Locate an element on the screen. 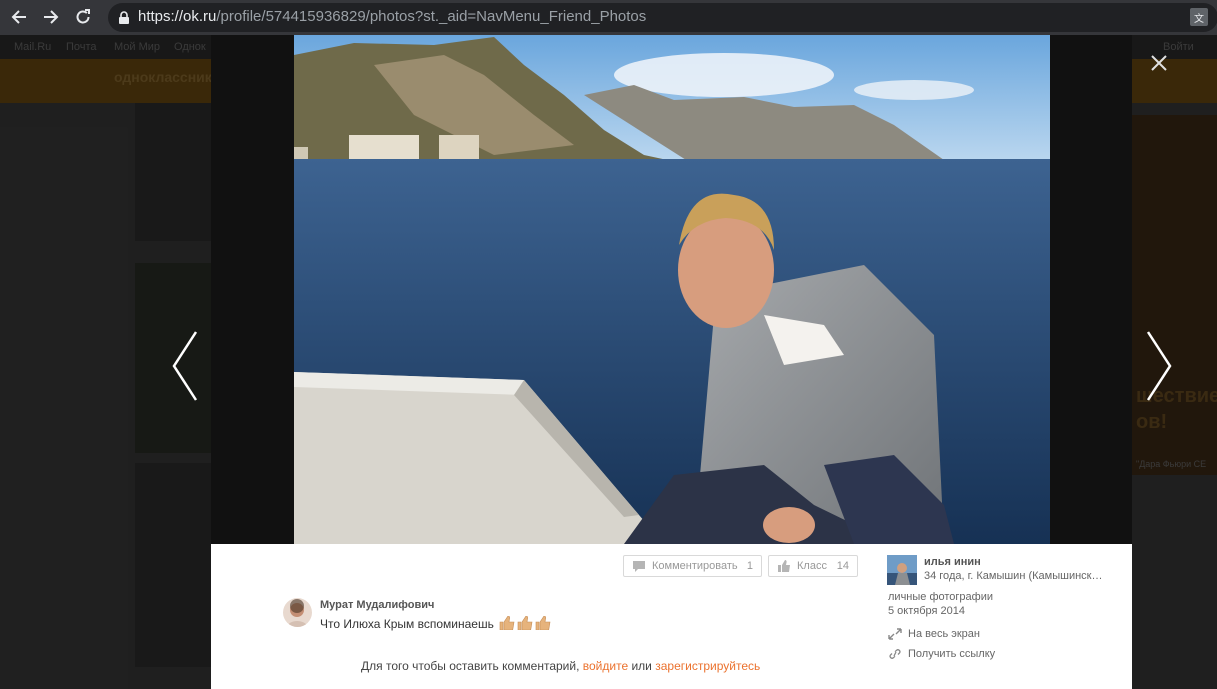 Image resolution: width=1217 pixels, height=689 pixels. comment-text: Что Илюха Крым вспоминаешь is located at coordinates (435, 623).